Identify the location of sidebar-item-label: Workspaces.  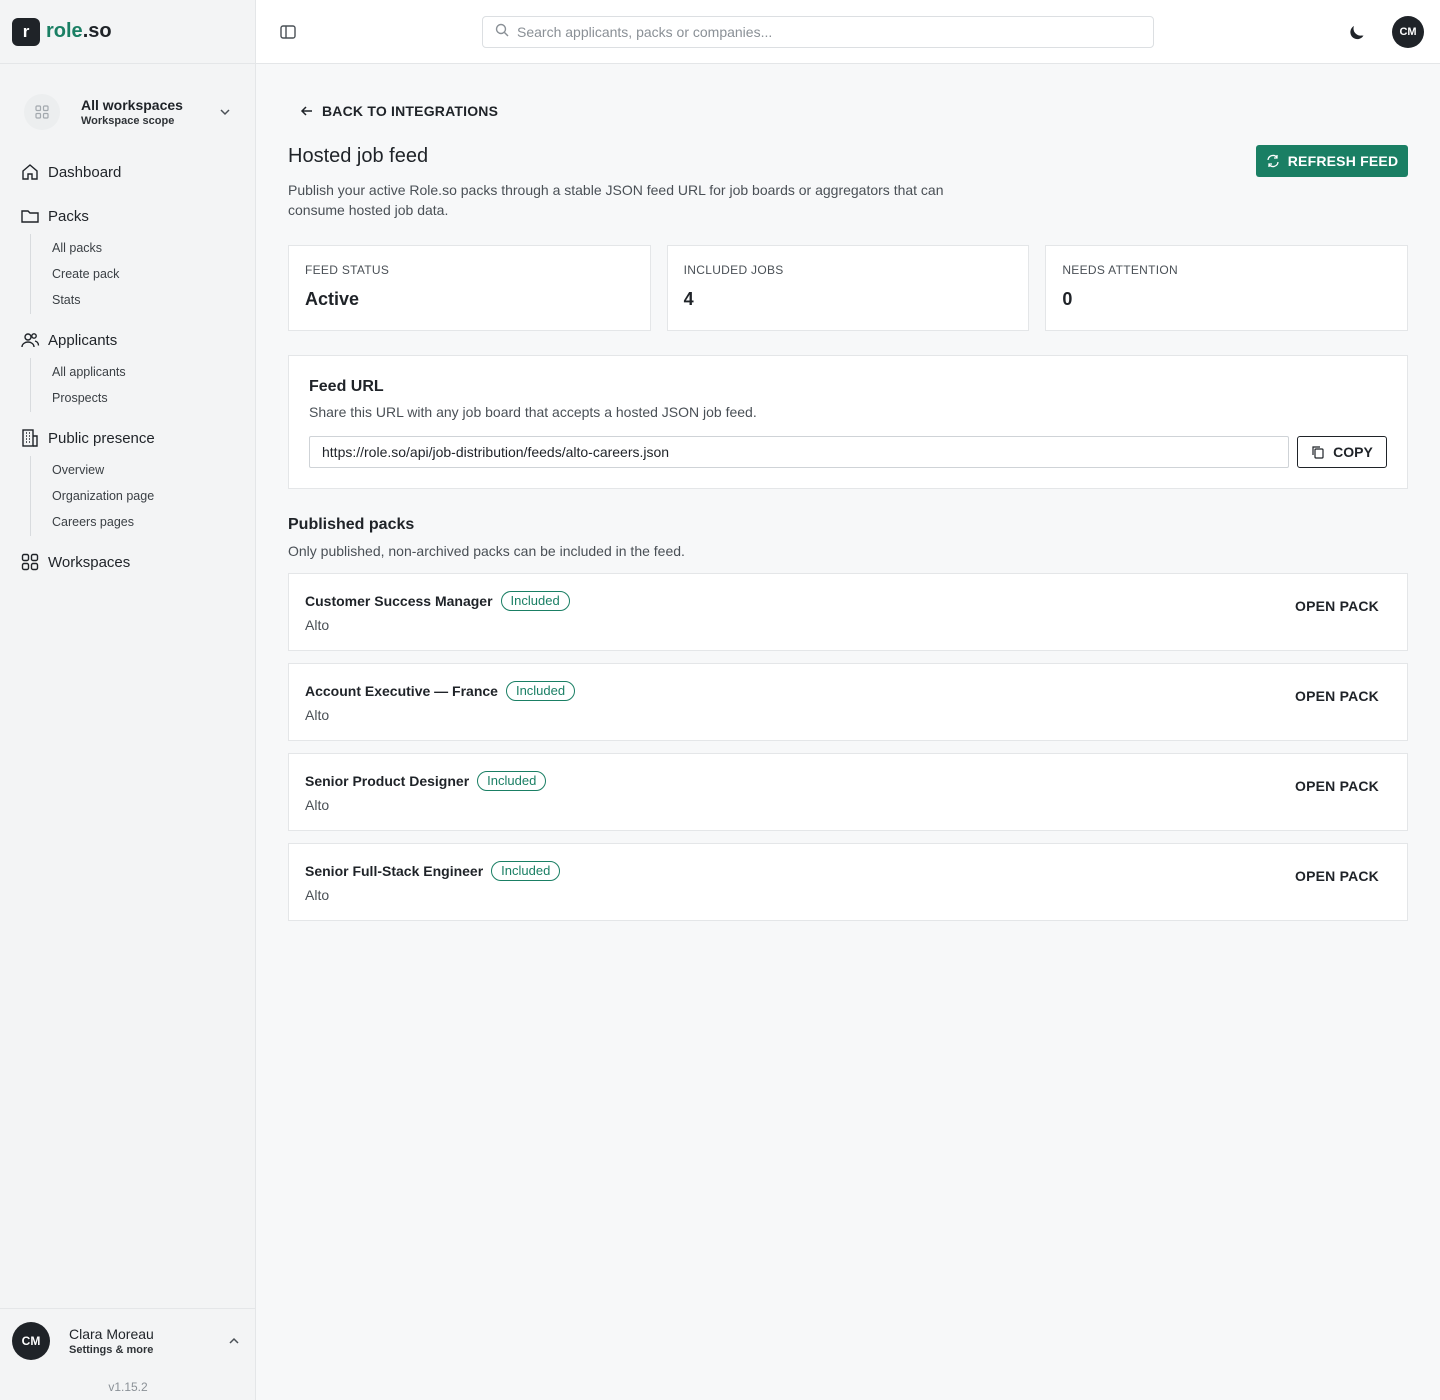
(89, 562).